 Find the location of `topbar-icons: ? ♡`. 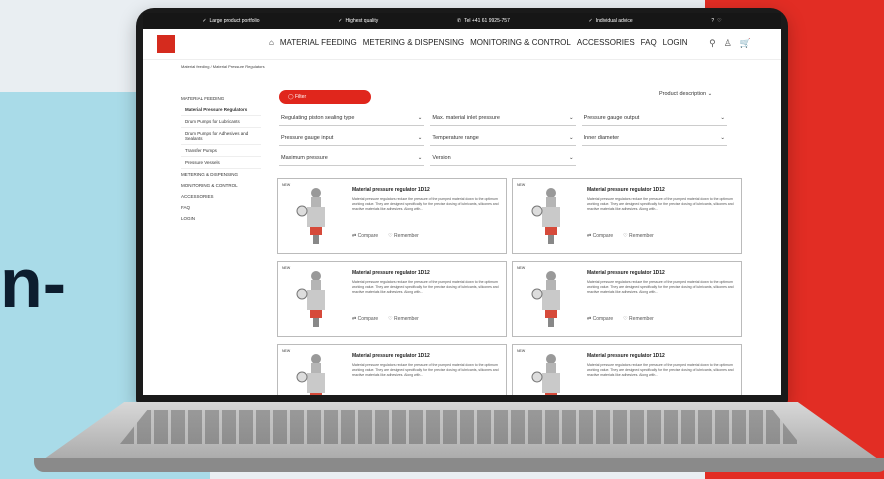

topbar-icons: ? ♡ is located at coordinates (716, 21).